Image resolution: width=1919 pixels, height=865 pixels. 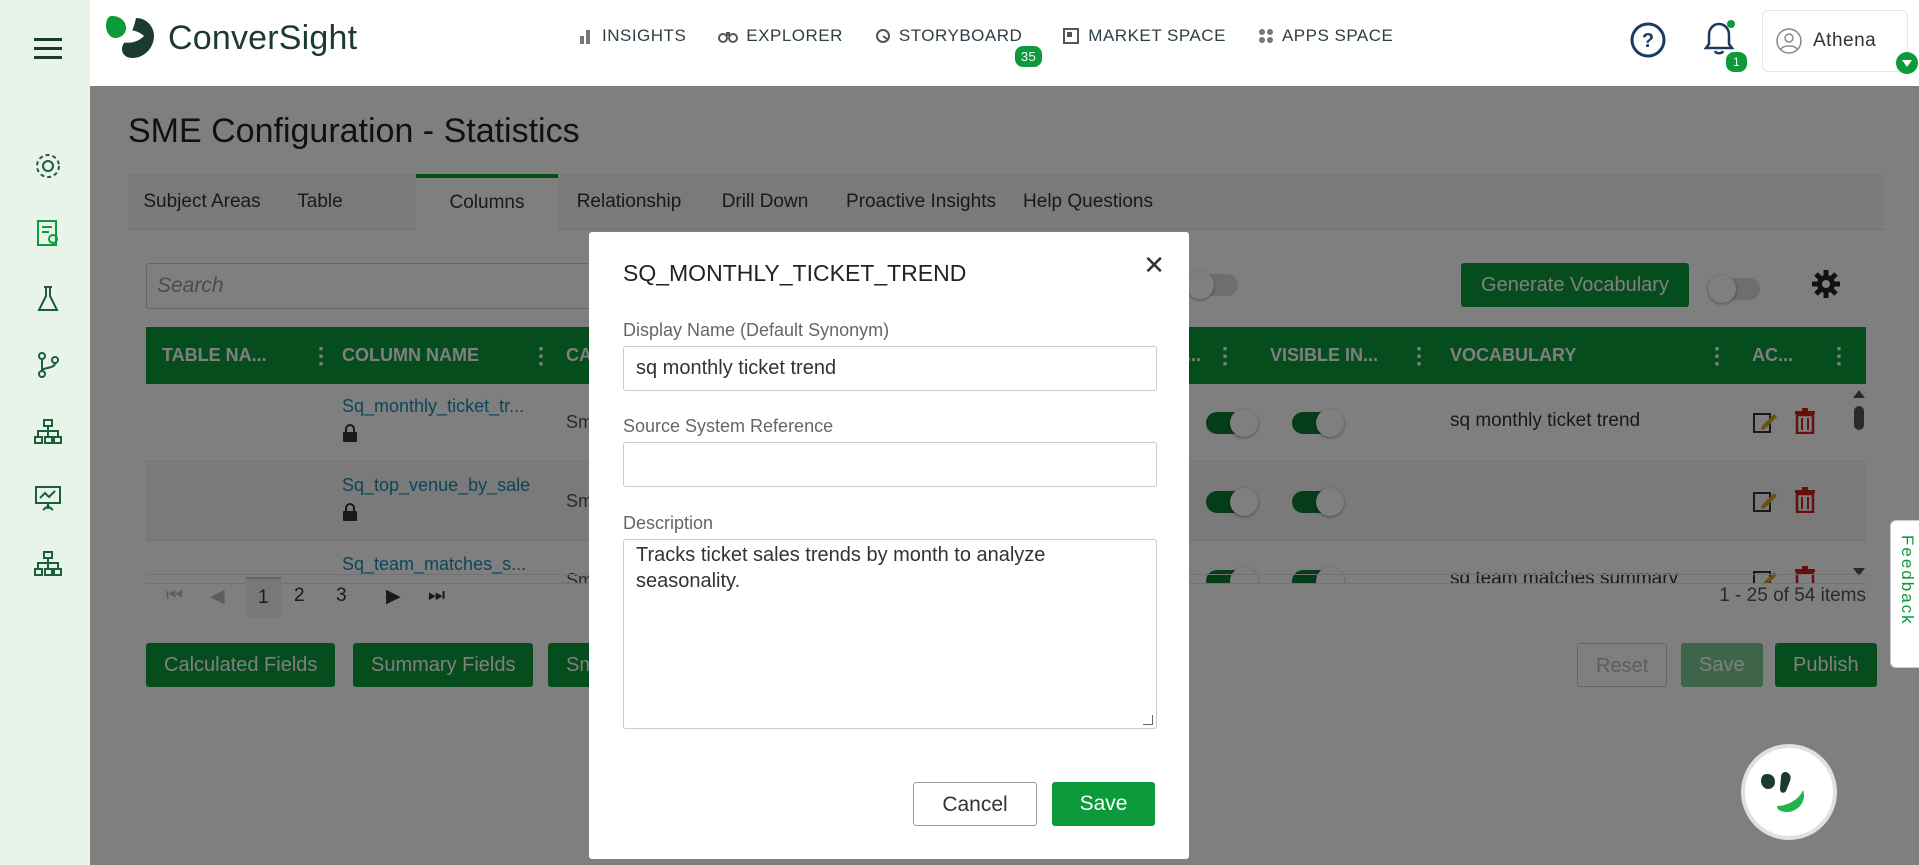 I want to click on nav-market-space-label: MARKET SPACE, so click(x=1157, y=35).